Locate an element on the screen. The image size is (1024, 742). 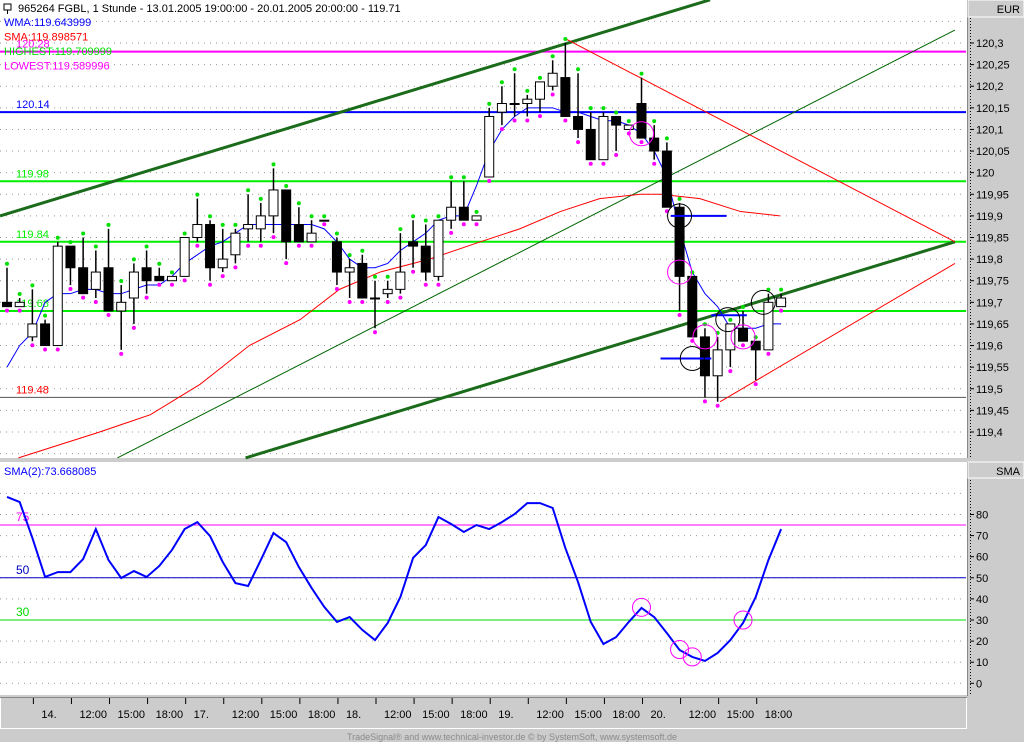
time-tick-label: 18. is located at coordinates (353, 715).